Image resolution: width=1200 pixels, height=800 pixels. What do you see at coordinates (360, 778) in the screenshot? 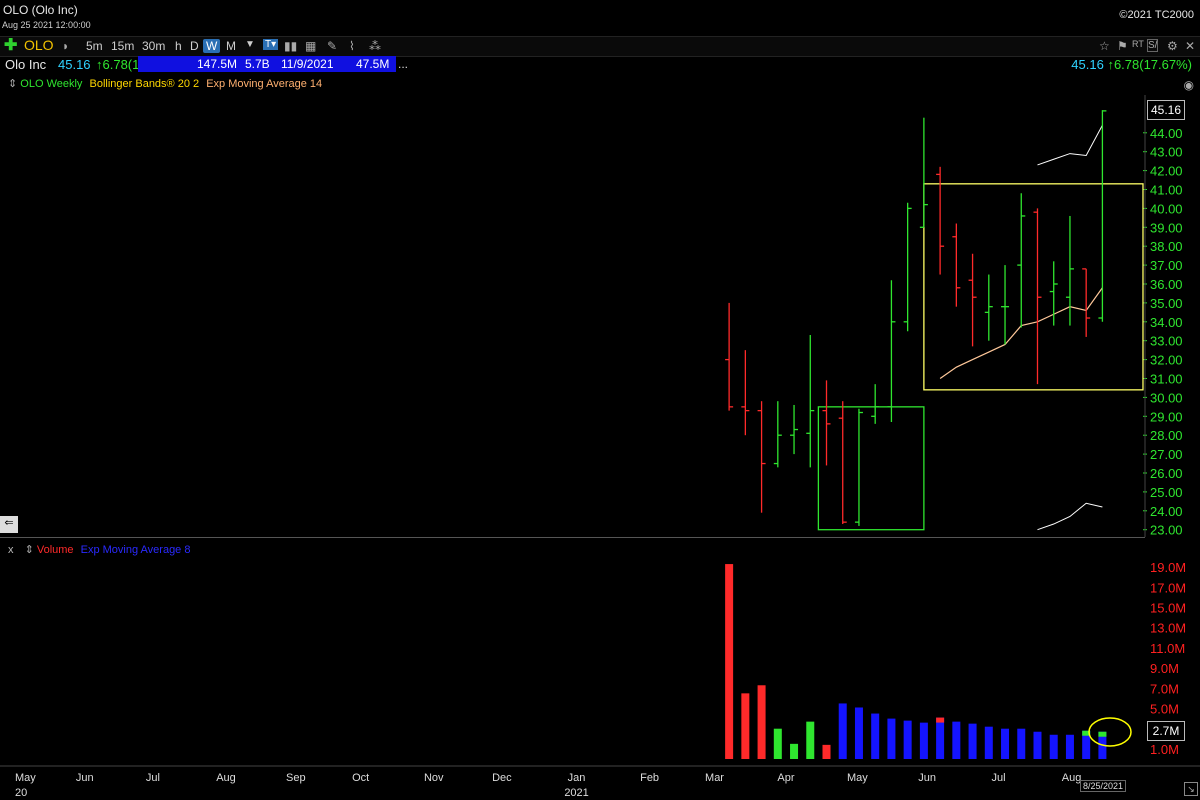
I see `month-label: Oct` at bounding box center [360, 778].